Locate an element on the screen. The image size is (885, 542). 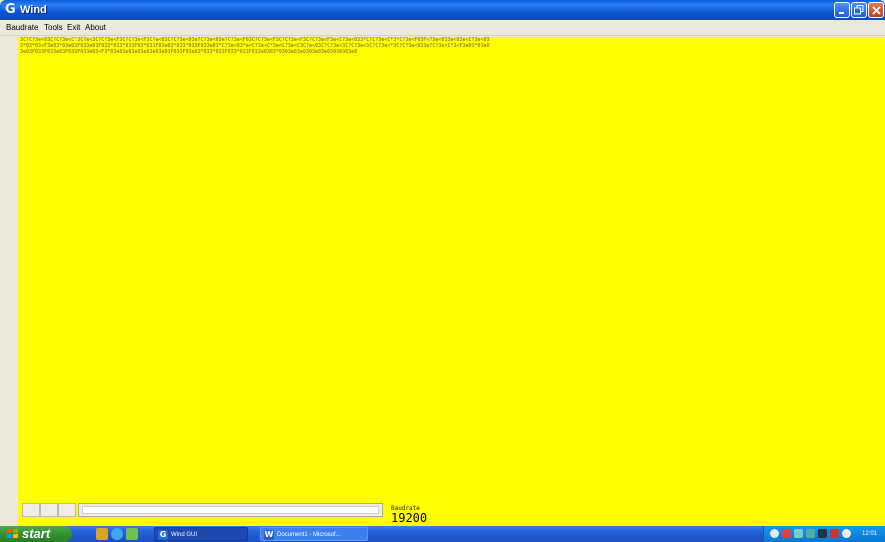
maximize-button is located at coordinates (859, 10).